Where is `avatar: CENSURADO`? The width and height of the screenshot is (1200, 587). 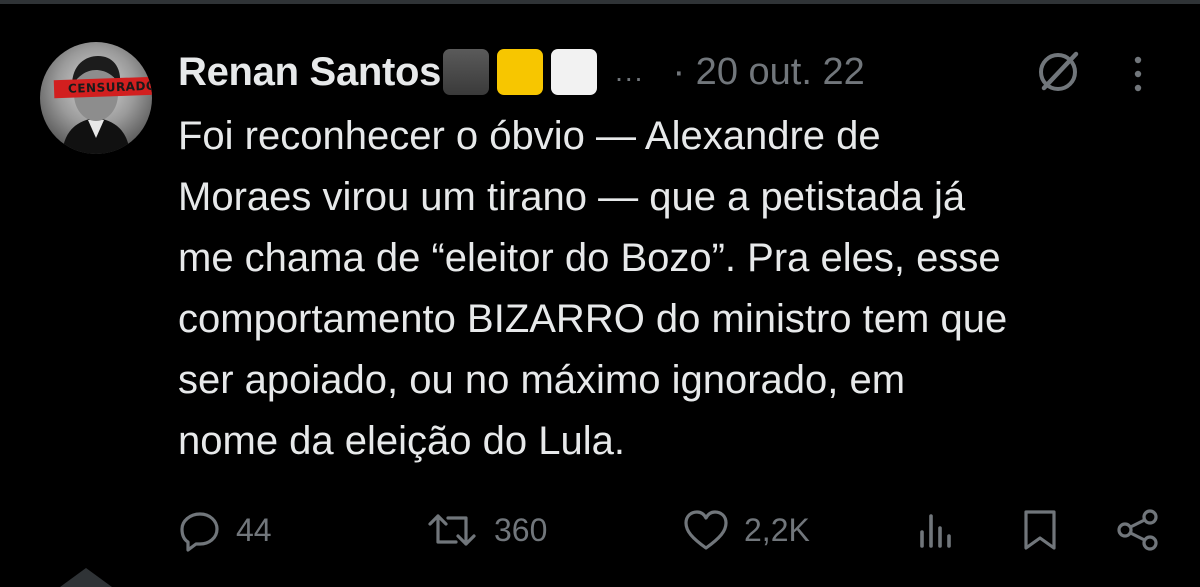
avatar: CENSURADO is located at coordinates (96, 98).